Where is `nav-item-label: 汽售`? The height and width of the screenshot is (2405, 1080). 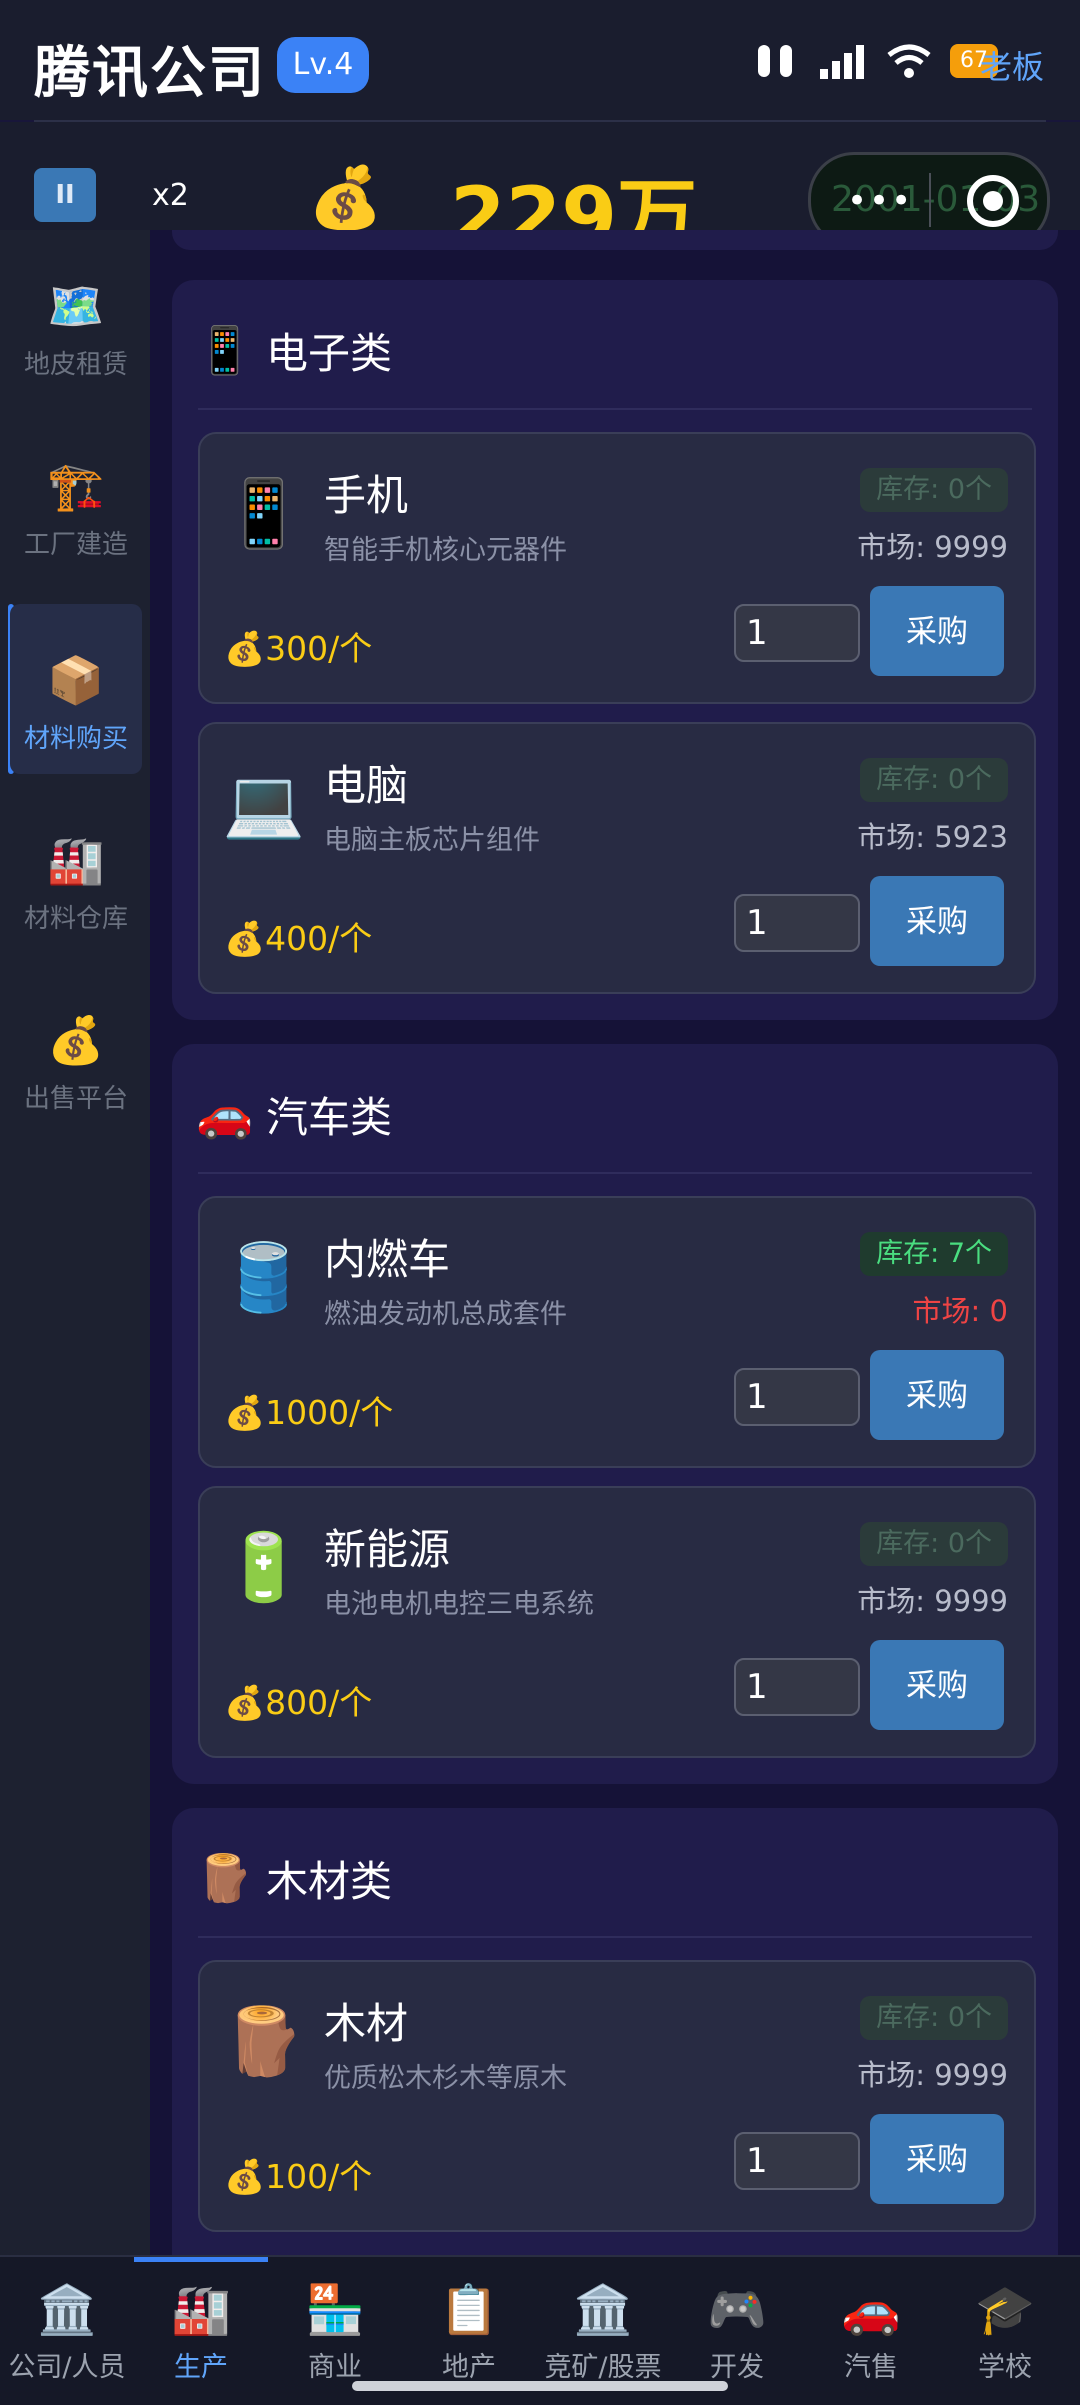
nav-item-label: 汽售 is located at coordinates (871, 2367).